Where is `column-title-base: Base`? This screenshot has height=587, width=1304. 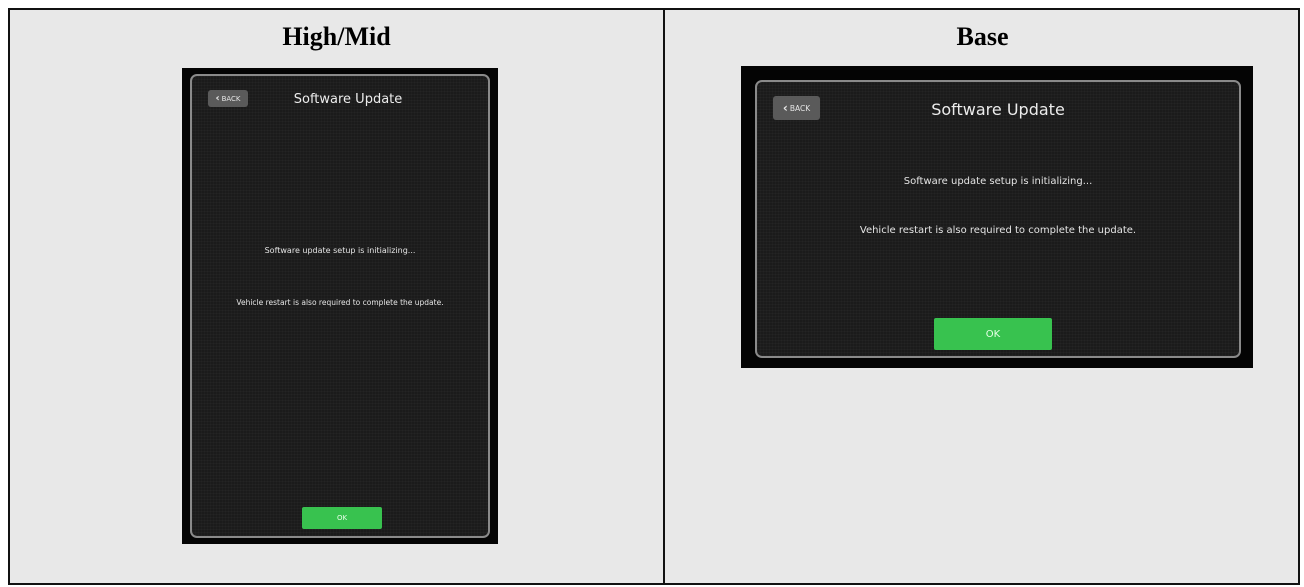
column-title-base: Base is located at coordinates (982, 36).